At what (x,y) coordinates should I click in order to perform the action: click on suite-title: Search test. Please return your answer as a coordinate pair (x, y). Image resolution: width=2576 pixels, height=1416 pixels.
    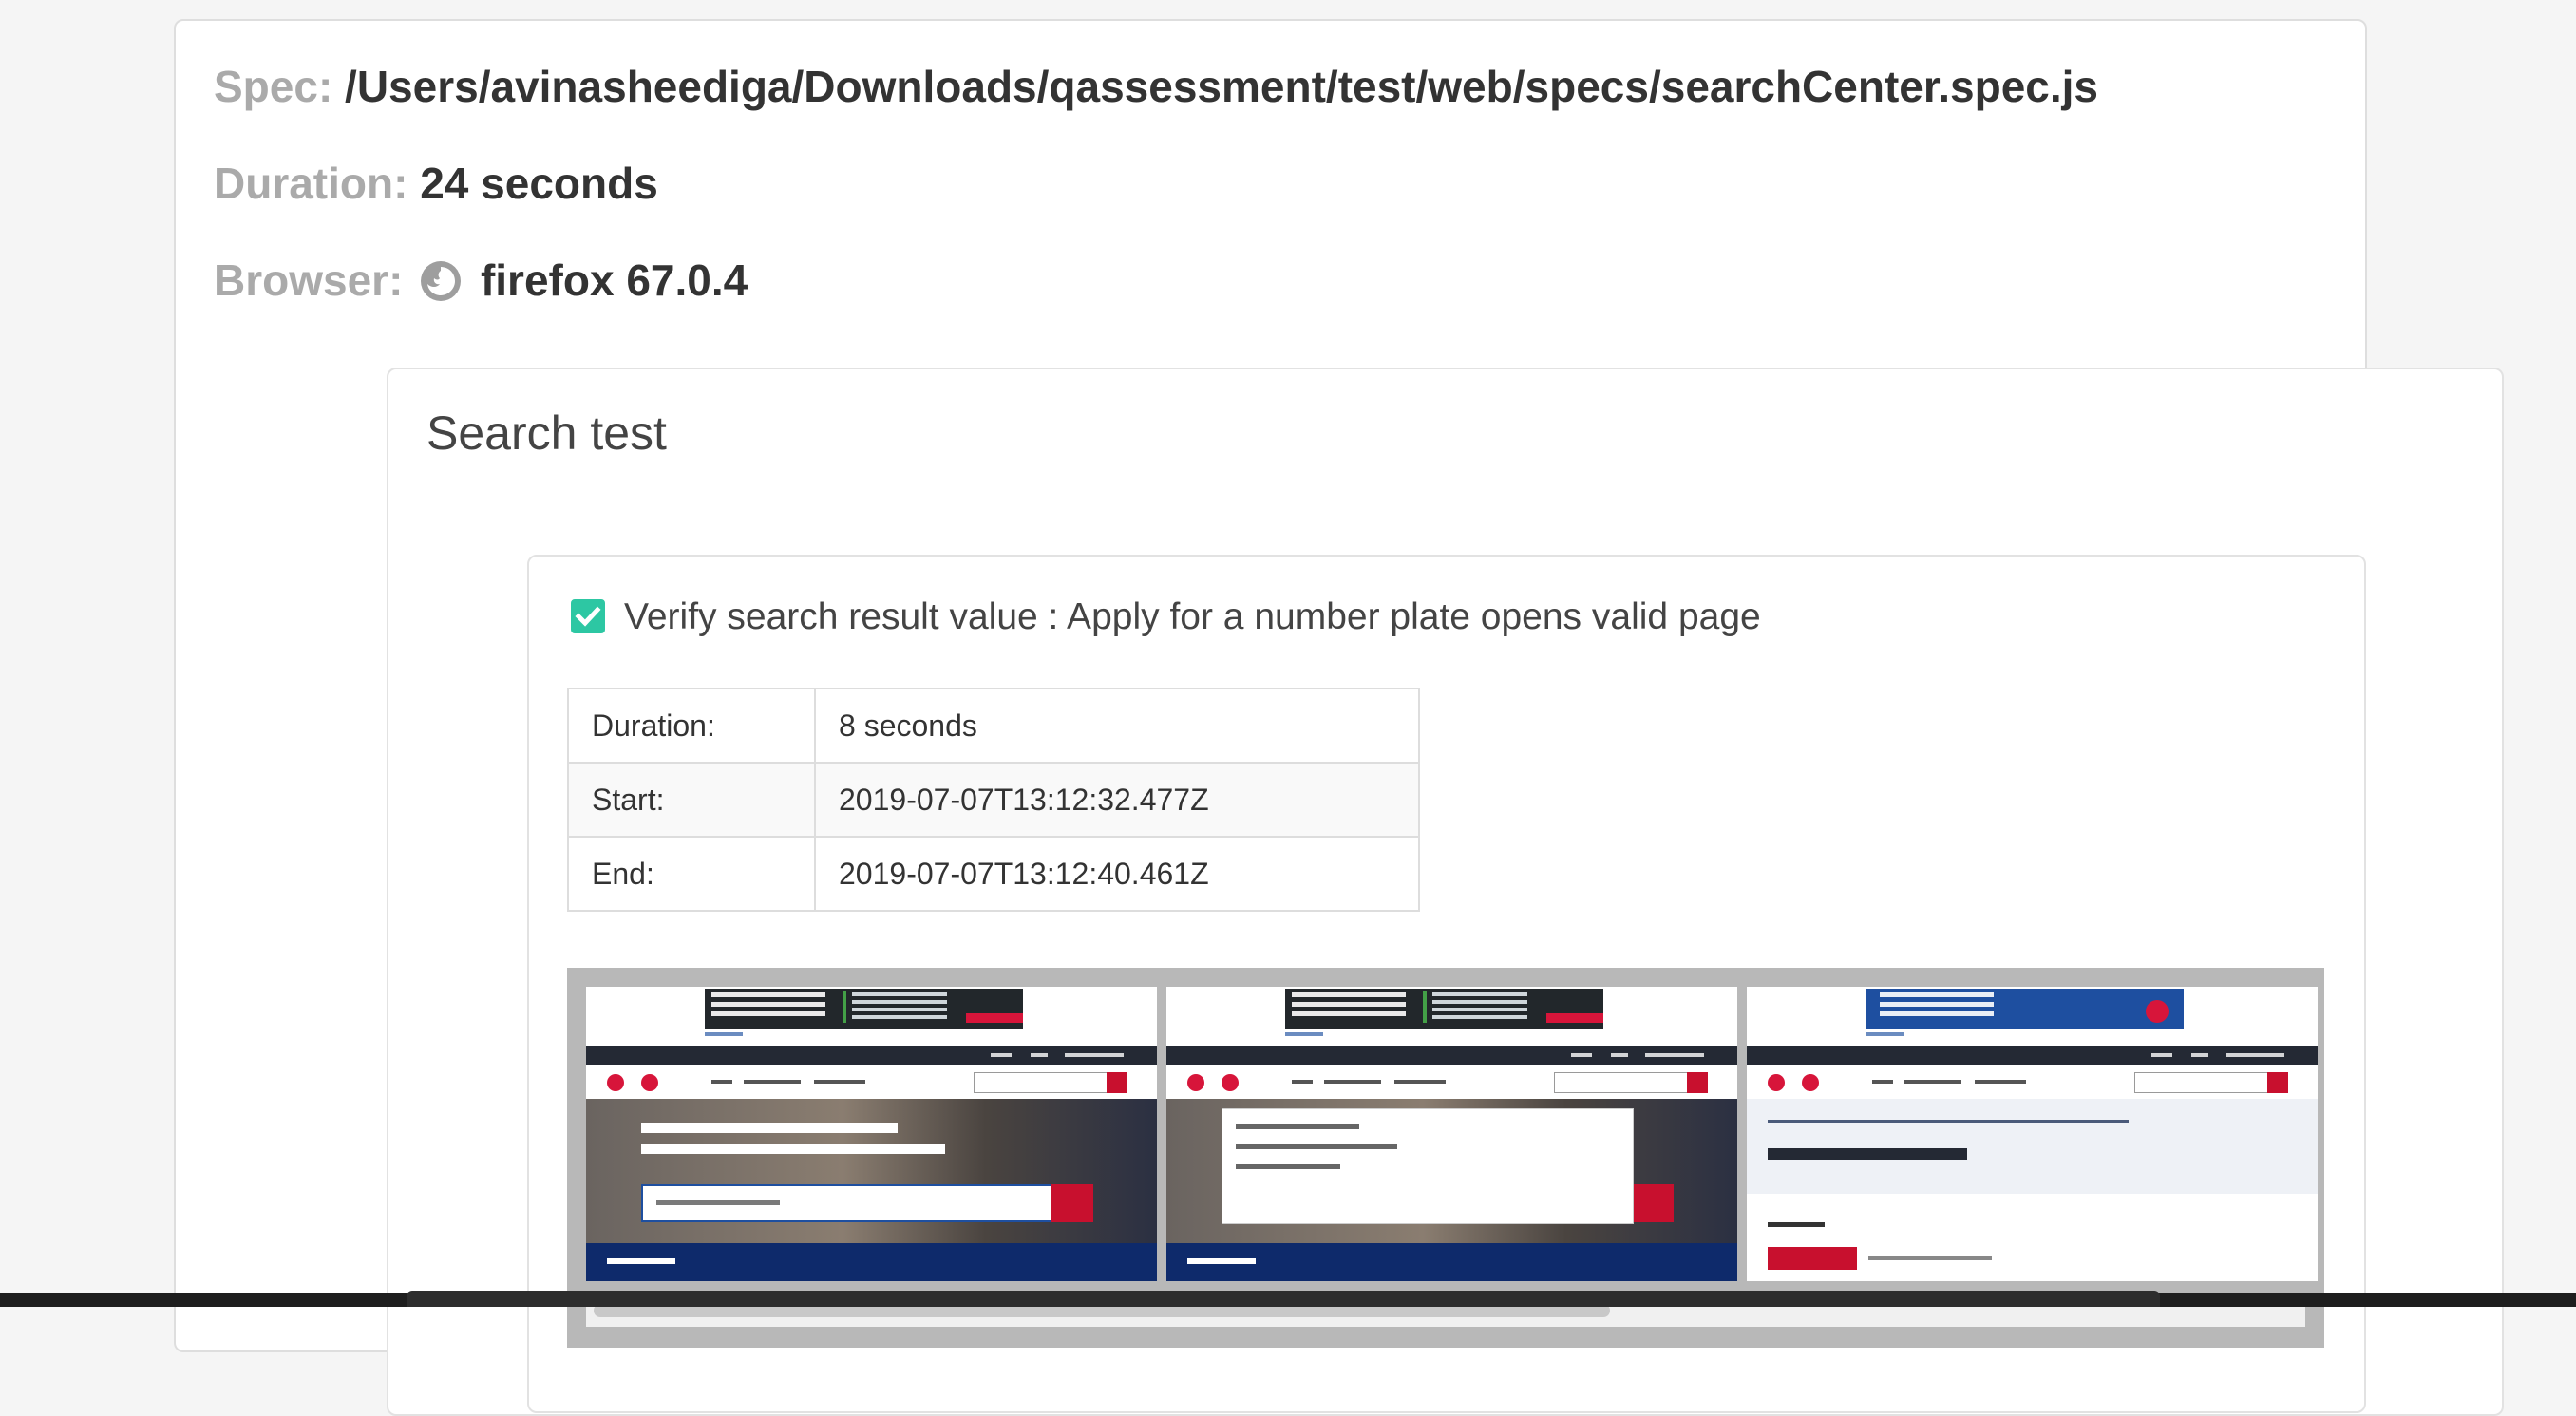
    Looking at the image, I should click on (546, 433).